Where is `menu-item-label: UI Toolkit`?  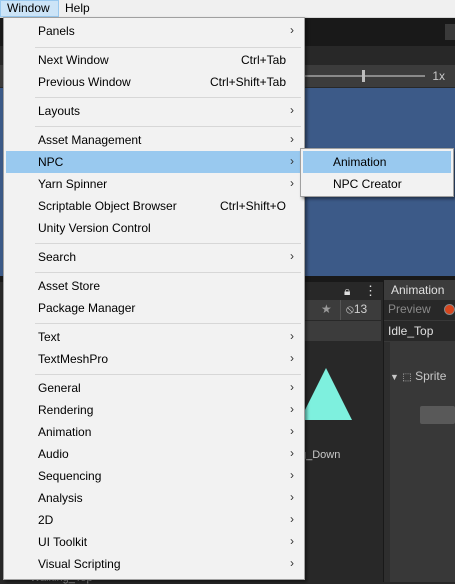
menu-item-label: UI Toolkit is located at coordinates (63, 542).